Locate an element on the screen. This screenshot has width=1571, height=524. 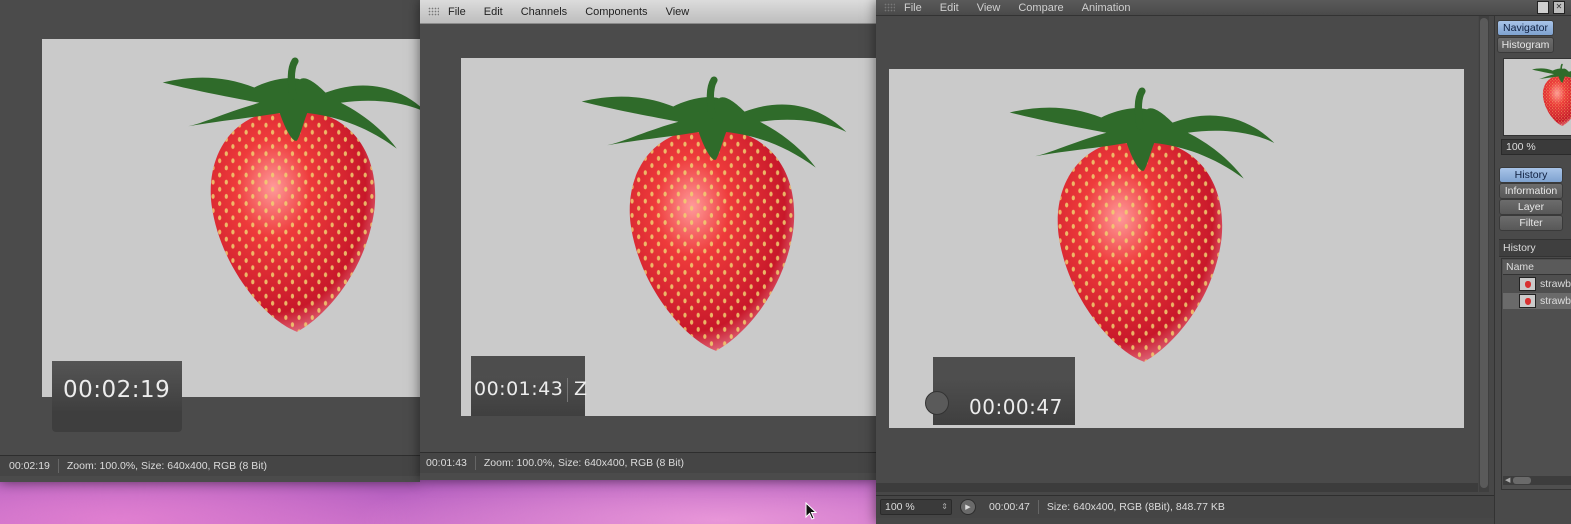
menu-compare: Compare is located at coordinates (1040, 8).